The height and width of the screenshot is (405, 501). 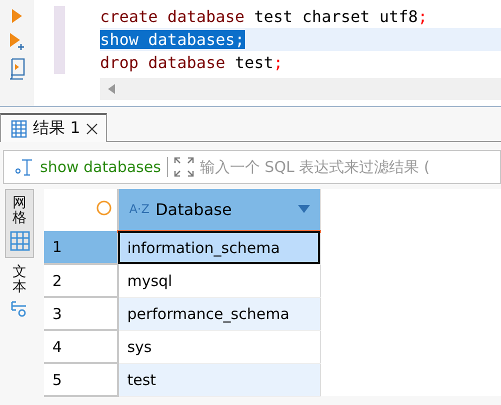 What do you see at coordinates (184, 167) in the screenshot?
I see `expand-icon` at bounding box center [184, 167].